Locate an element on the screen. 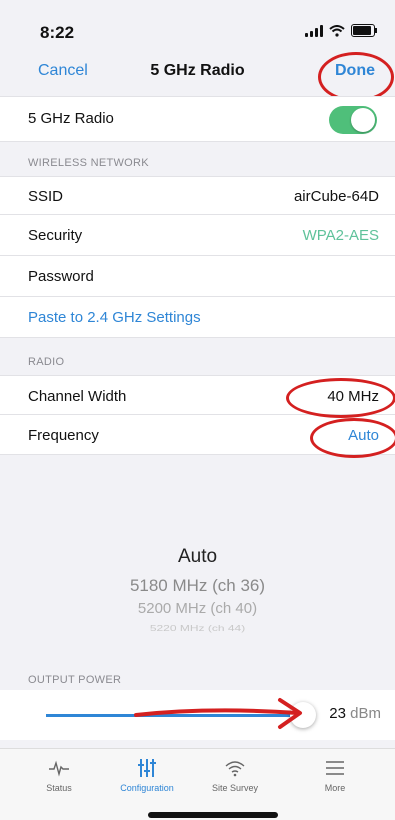 This screenshot has height=820, width=395. tab-site-survey: Site Survey is located at coordinates (235, 774).